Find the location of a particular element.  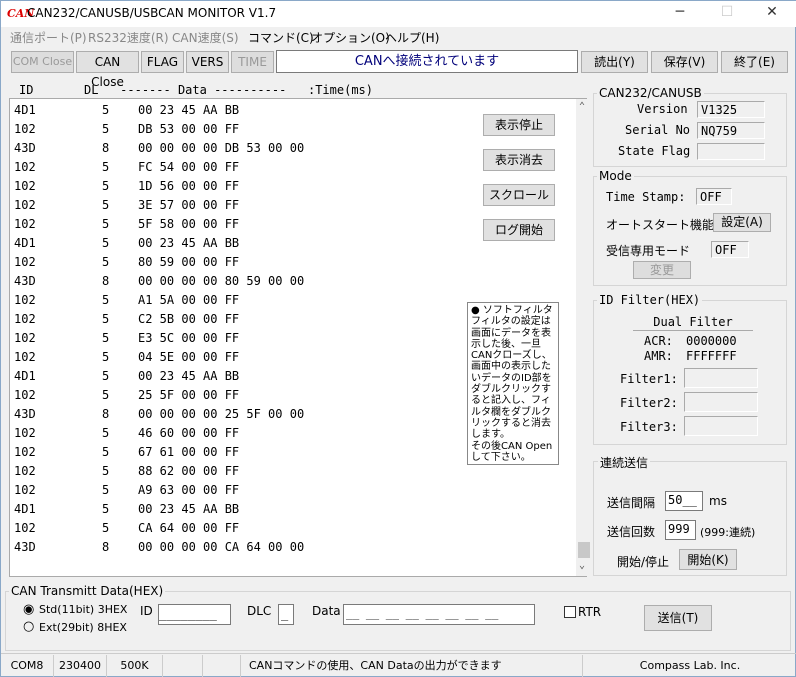

minimize-button: ─ is located at coordinates (680, 14).